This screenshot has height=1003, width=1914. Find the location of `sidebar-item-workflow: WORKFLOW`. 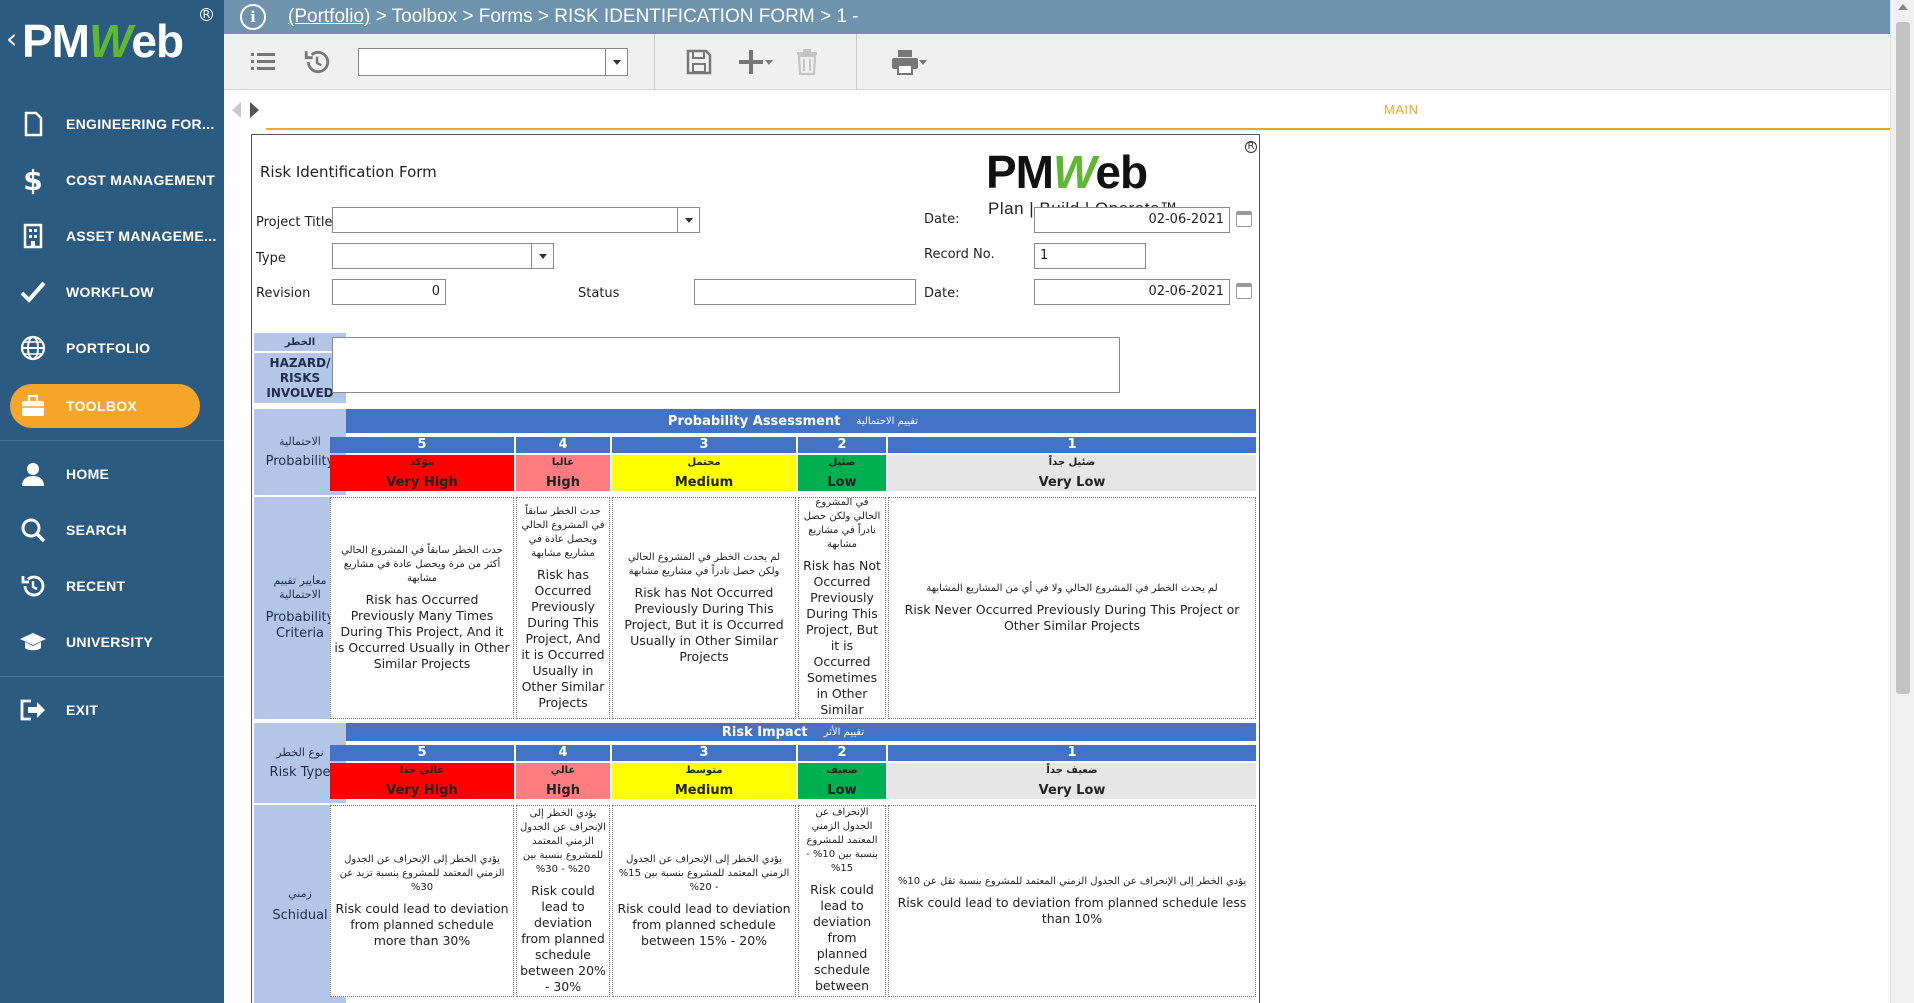

sidebar-item-workflow: WORKFLOW is located at coordinates (112, 292).